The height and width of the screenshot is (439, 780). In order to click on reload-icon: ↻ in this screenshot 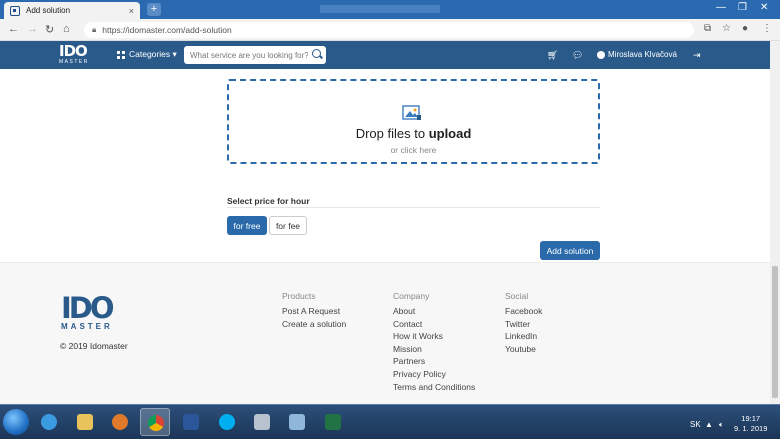, I will do `click(49, 29)`.